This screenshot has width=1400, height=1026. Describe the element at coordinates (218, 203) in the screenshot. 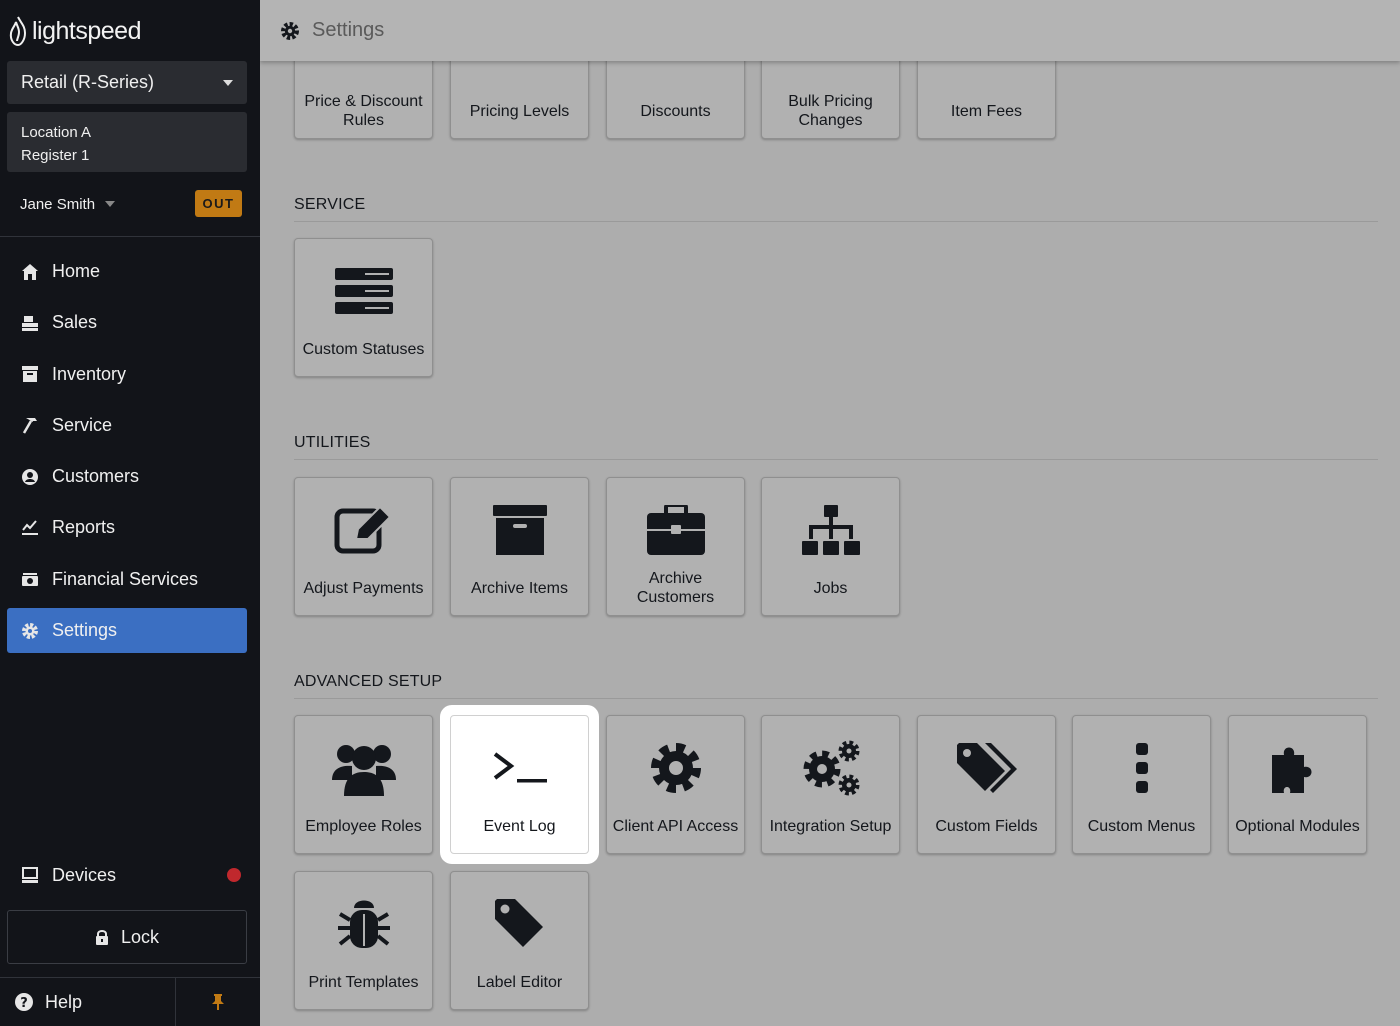

I see `clock-status-badge: OUT` at that location.